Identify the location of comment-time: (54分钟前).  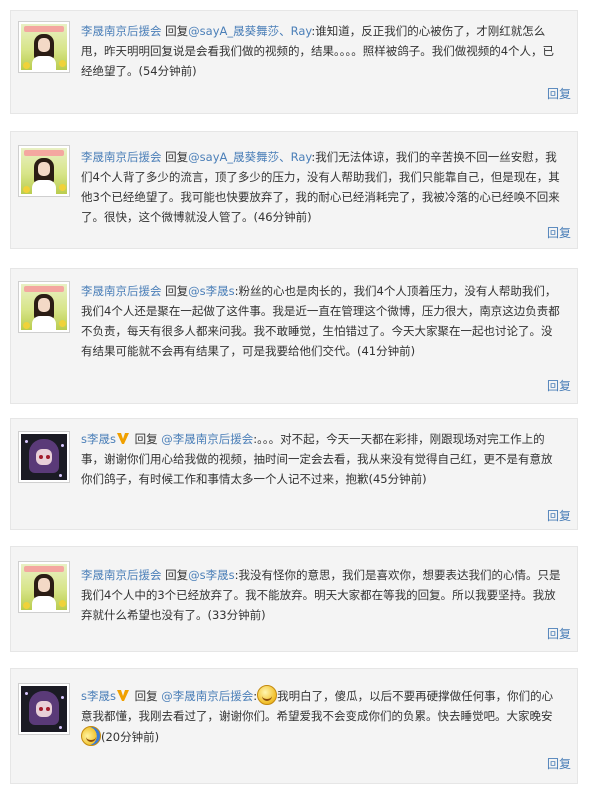
(167, 71).